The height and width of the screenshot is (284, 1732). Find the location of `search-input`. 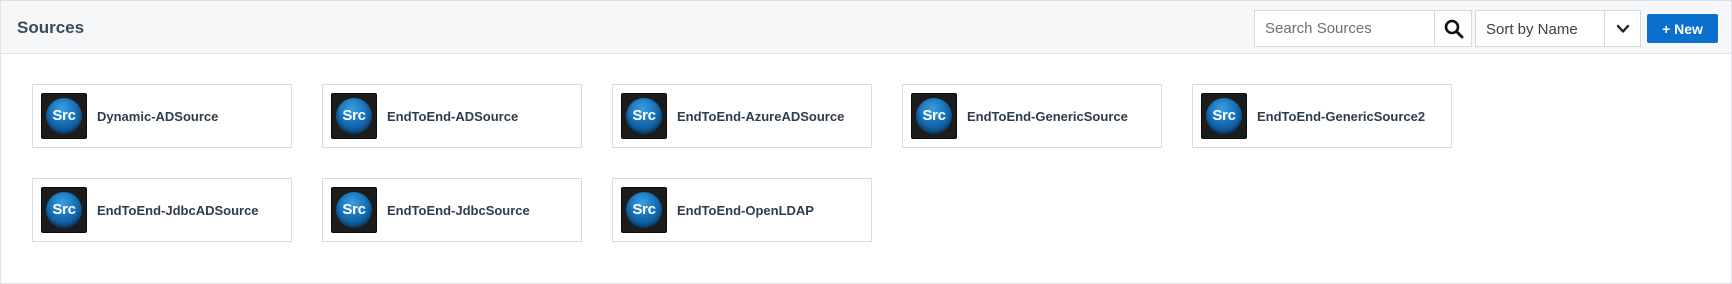

search-input is located at coordinates (1344, 28).